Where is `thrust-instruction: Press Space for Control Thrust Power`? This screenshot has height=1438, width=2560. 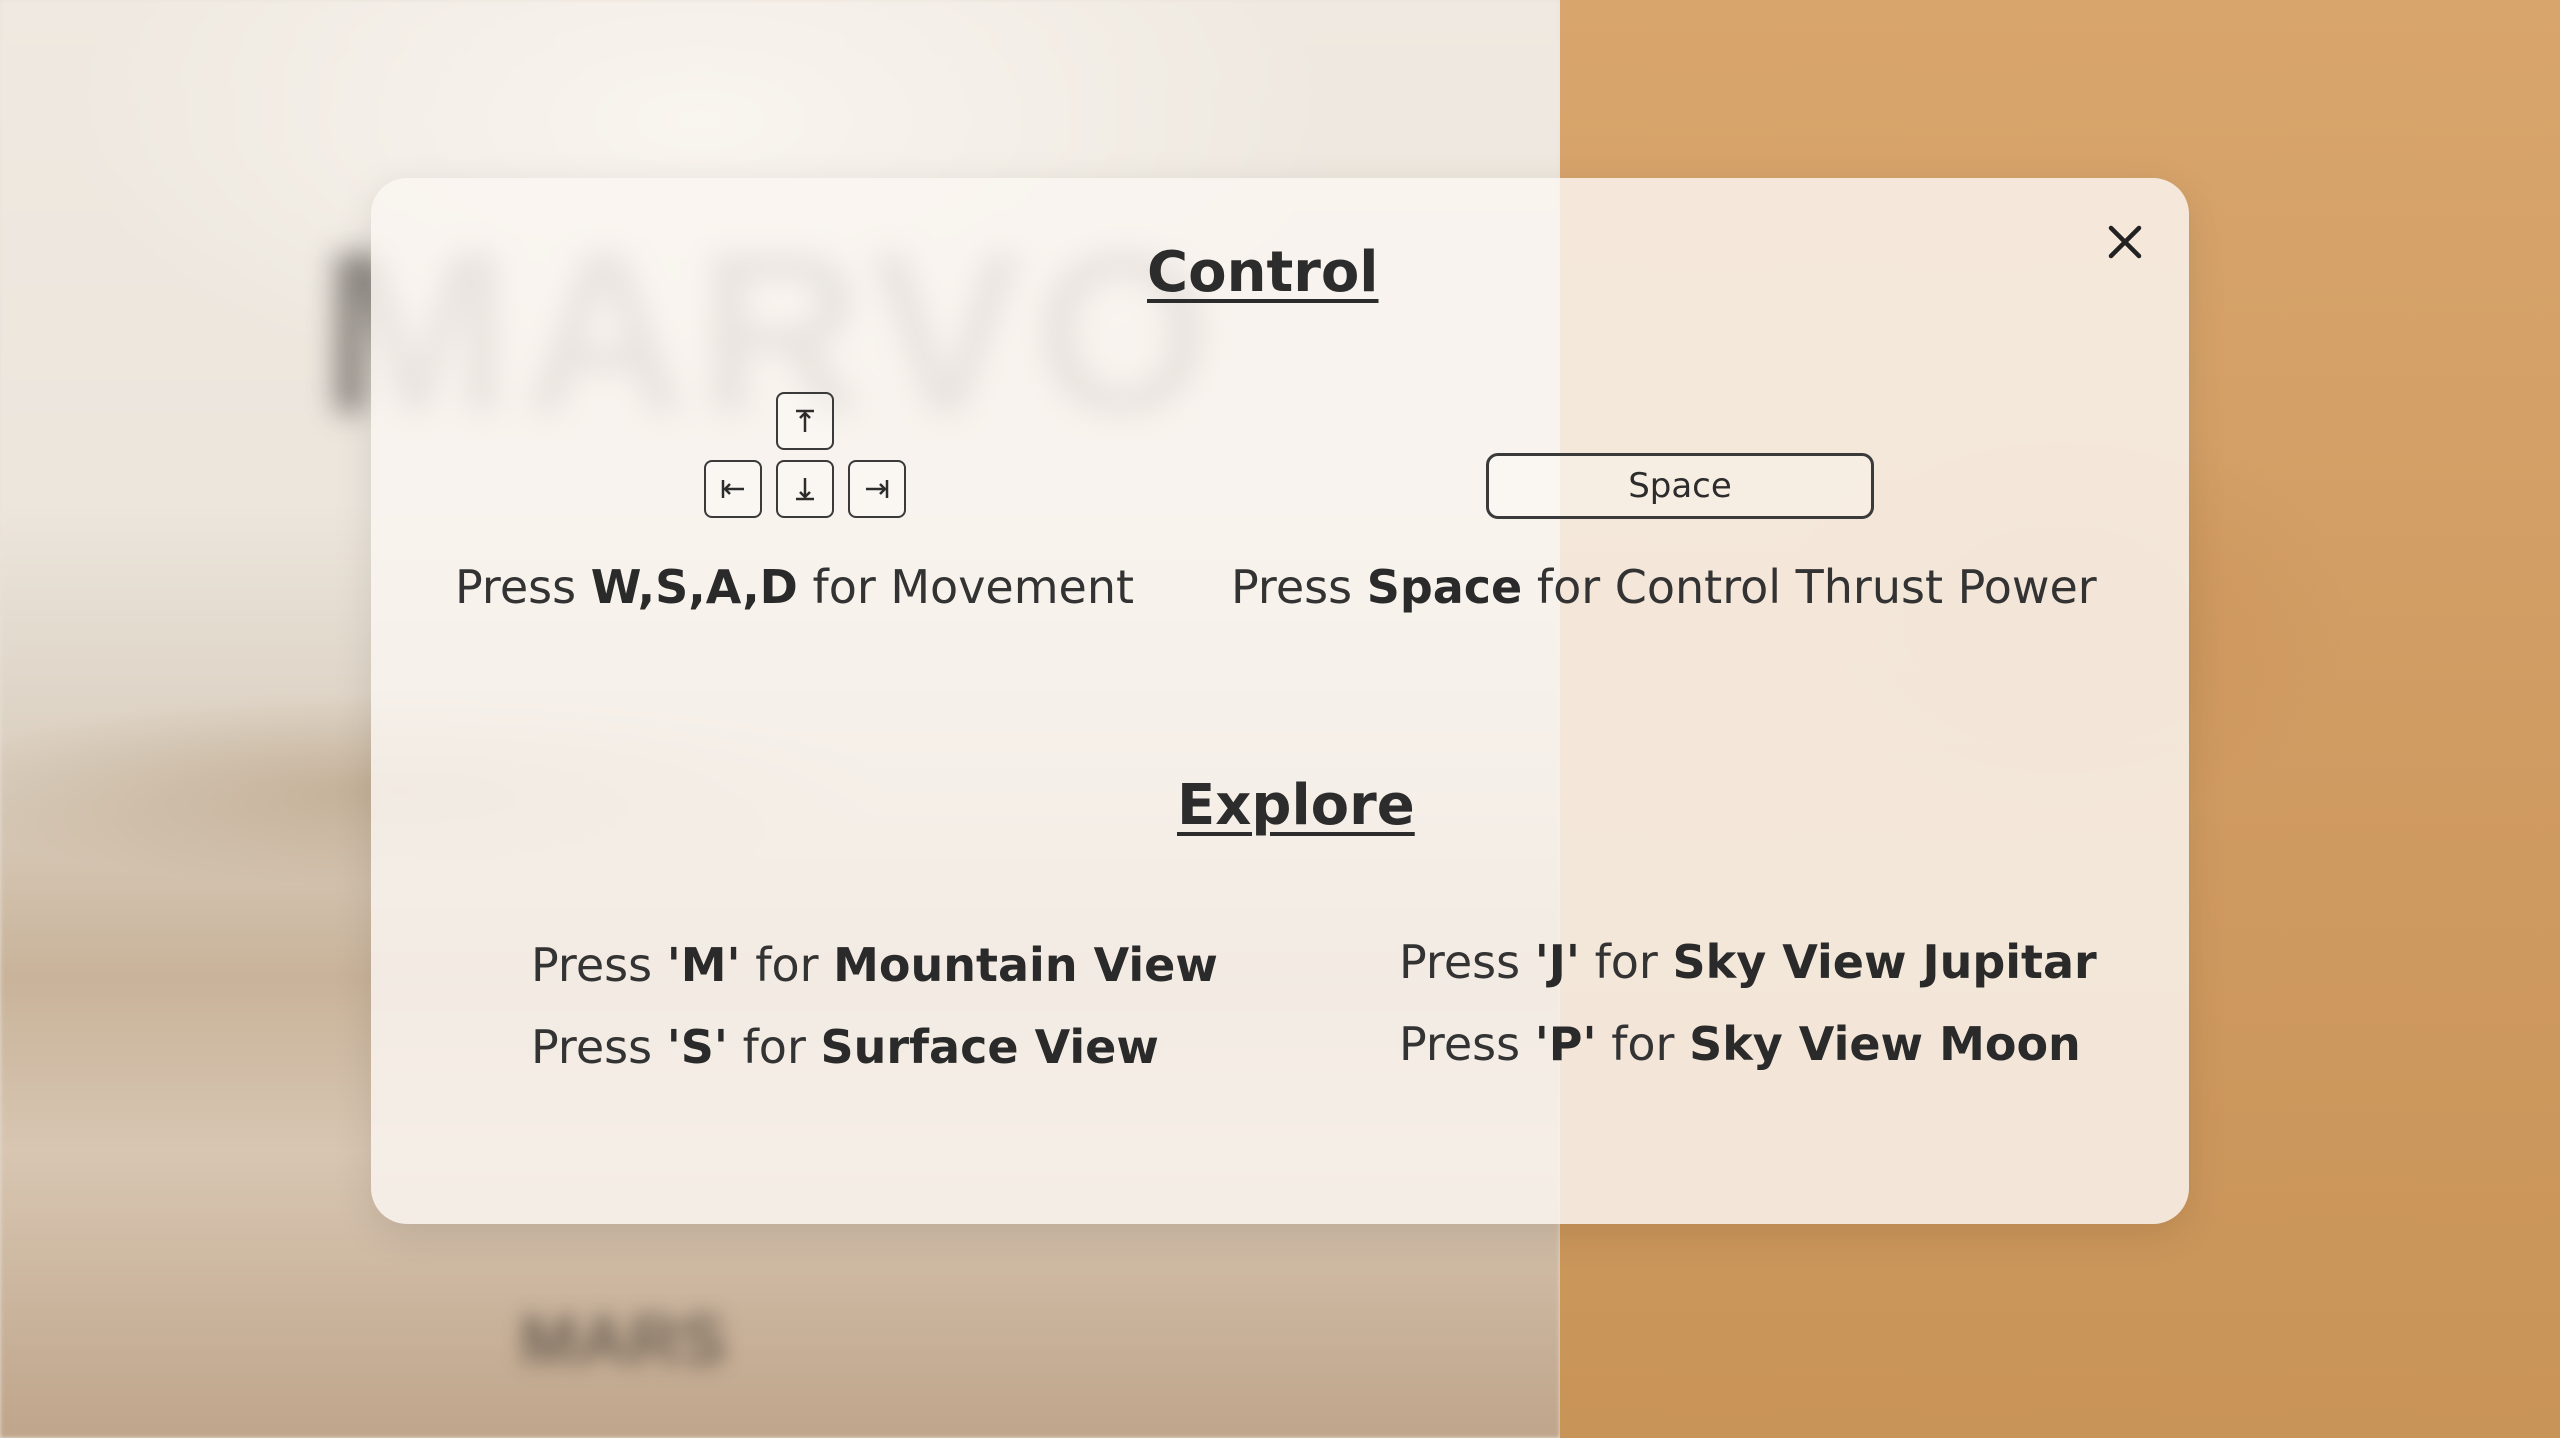 thrust-instruction: Press Space for Control Thrust Power is located at coordinates (1664, 587).